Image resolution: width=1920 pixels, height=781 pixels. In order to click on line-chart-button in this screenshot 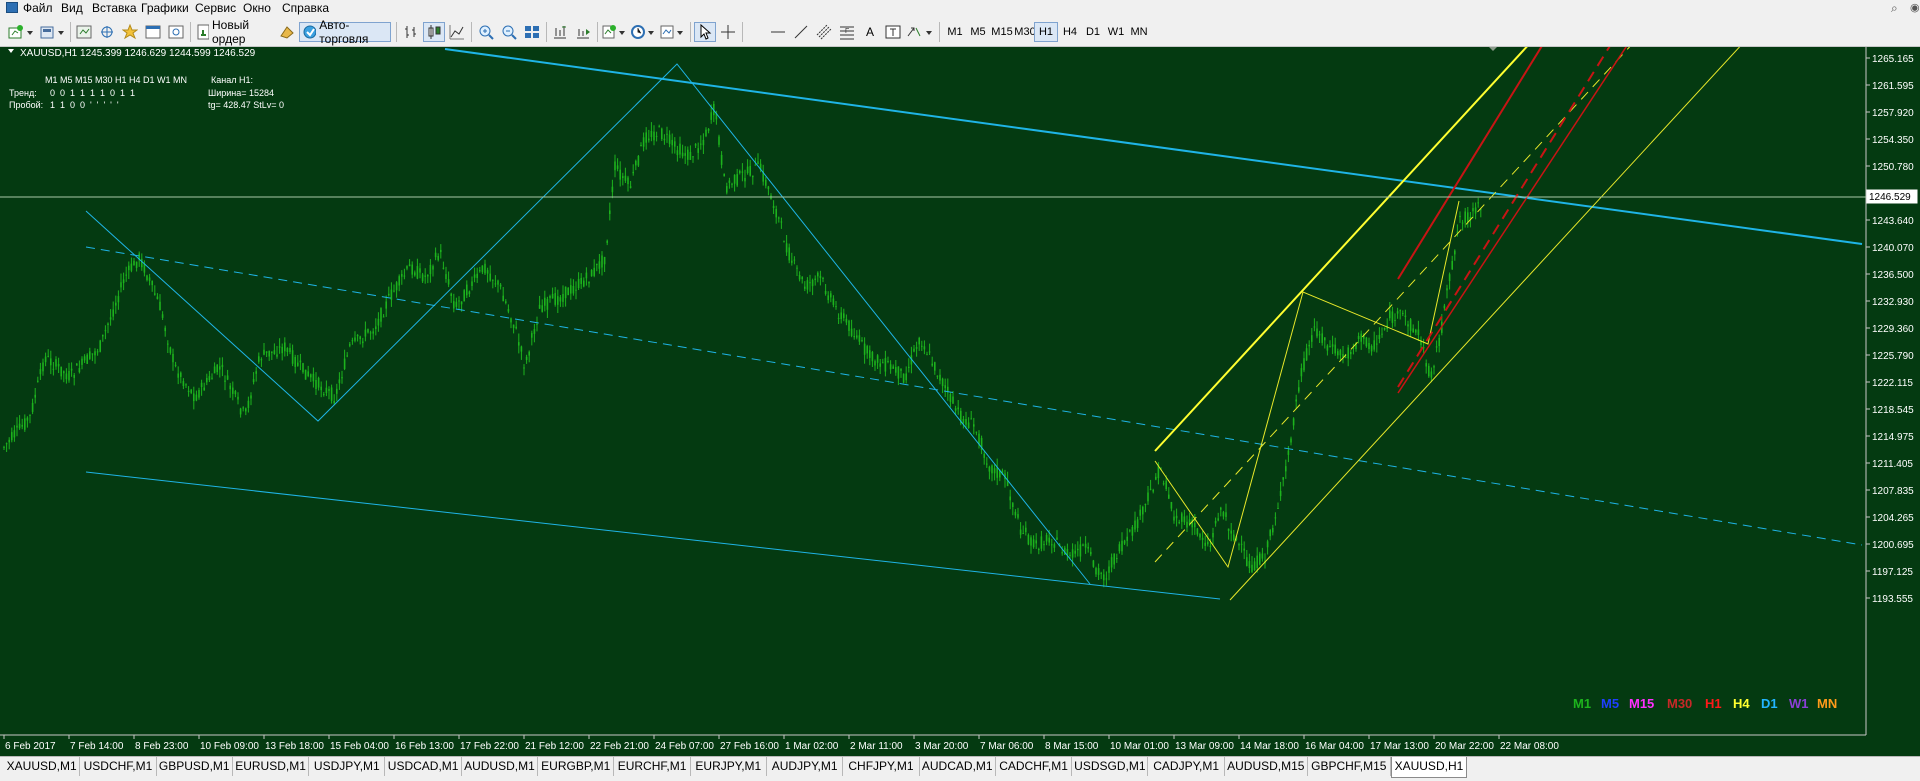, I will do `click(457, 32)`.